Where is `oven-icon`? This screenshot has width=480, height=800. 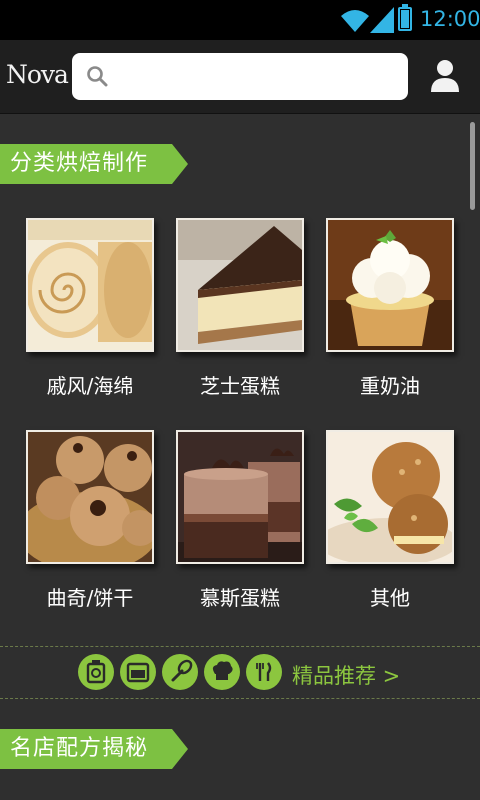 oven-icon is located at coordinates (138, 672).